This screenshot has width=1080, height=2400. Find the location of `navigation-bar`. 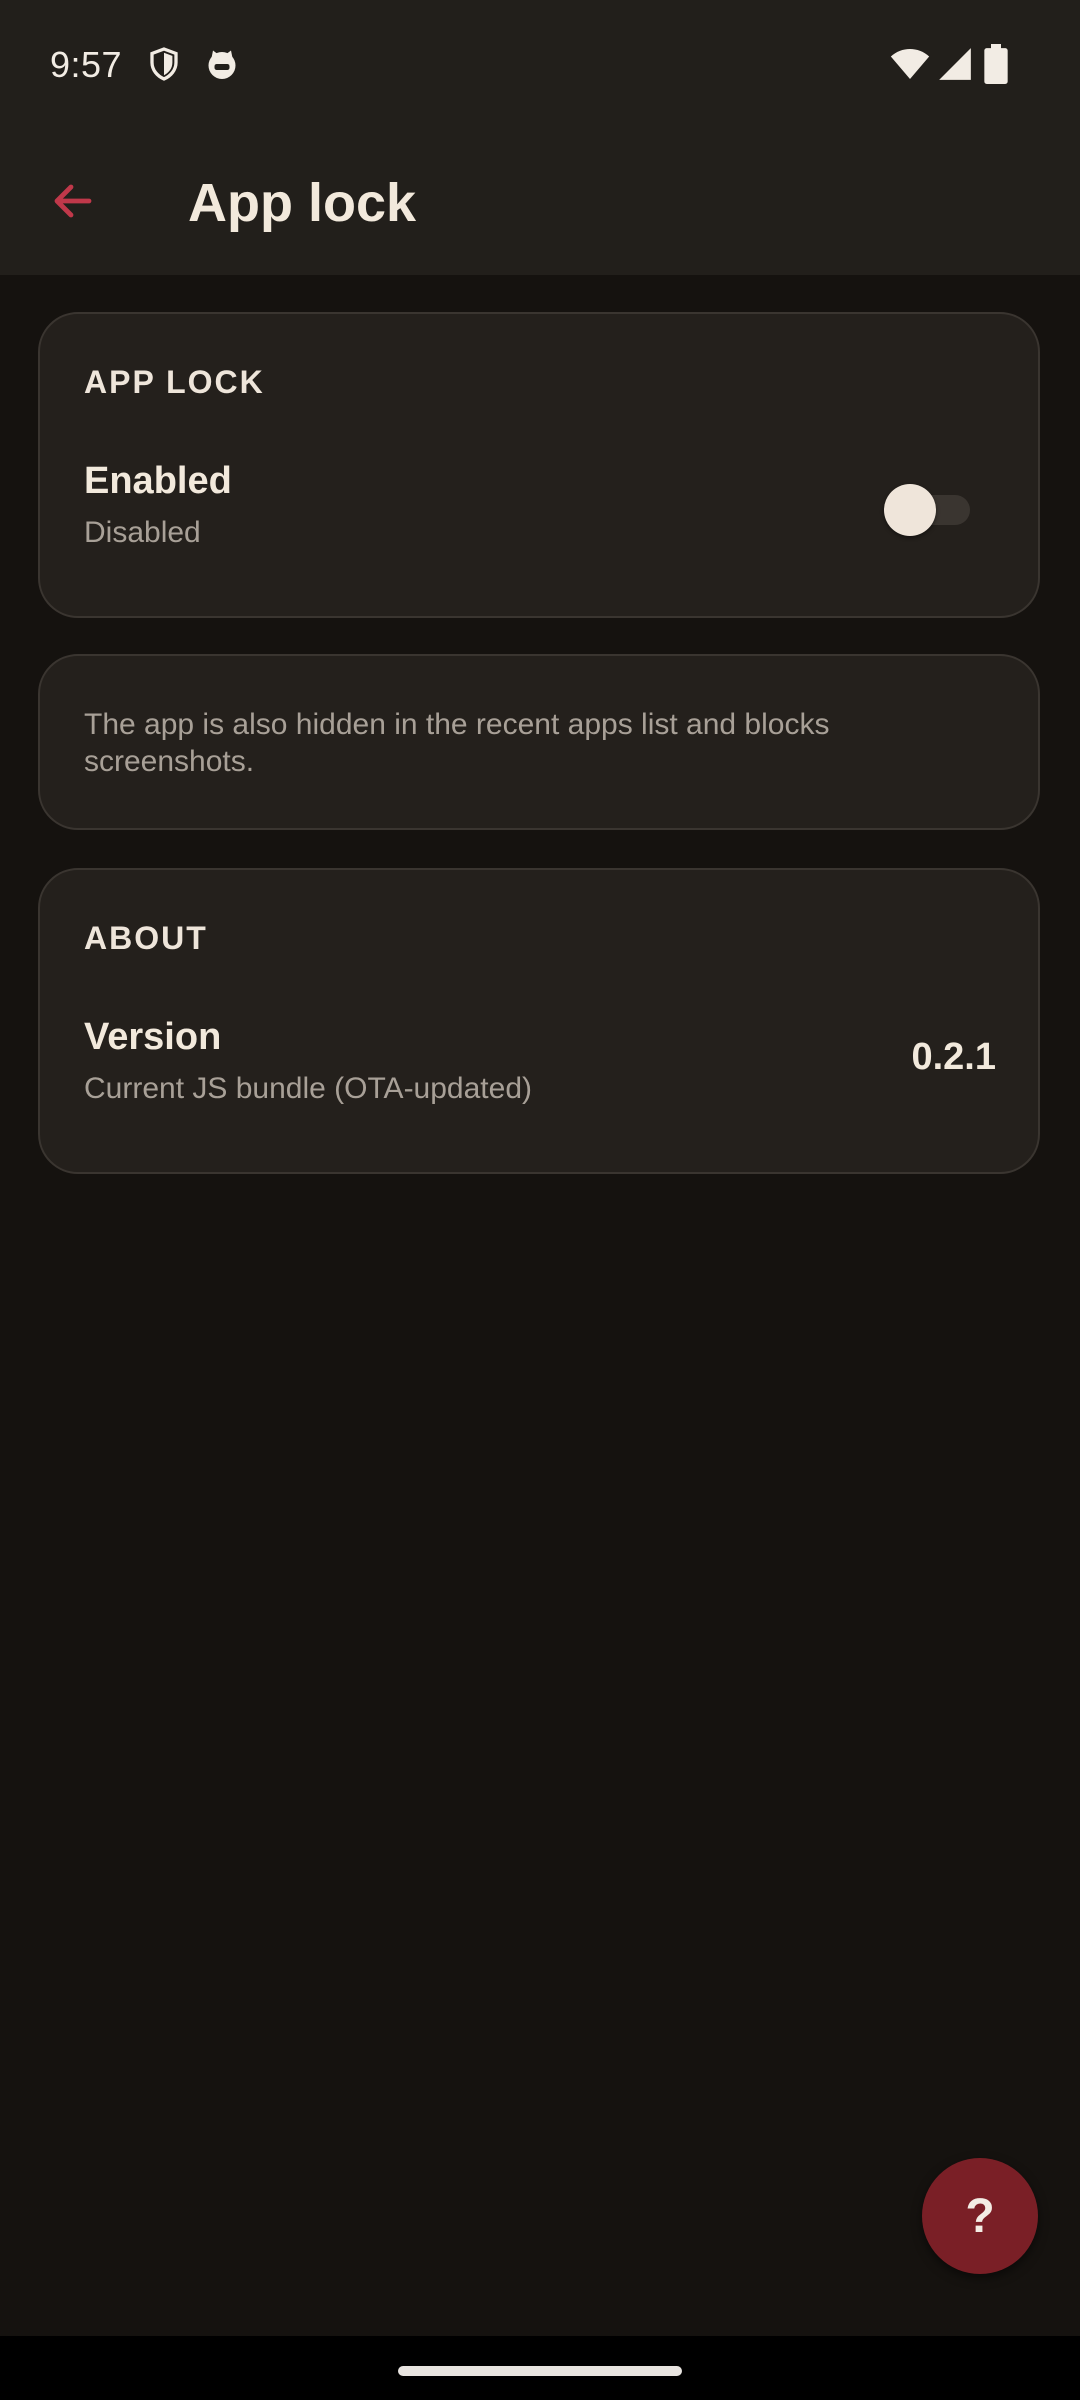

navigation-bar is located at coordinates (540, 2368).